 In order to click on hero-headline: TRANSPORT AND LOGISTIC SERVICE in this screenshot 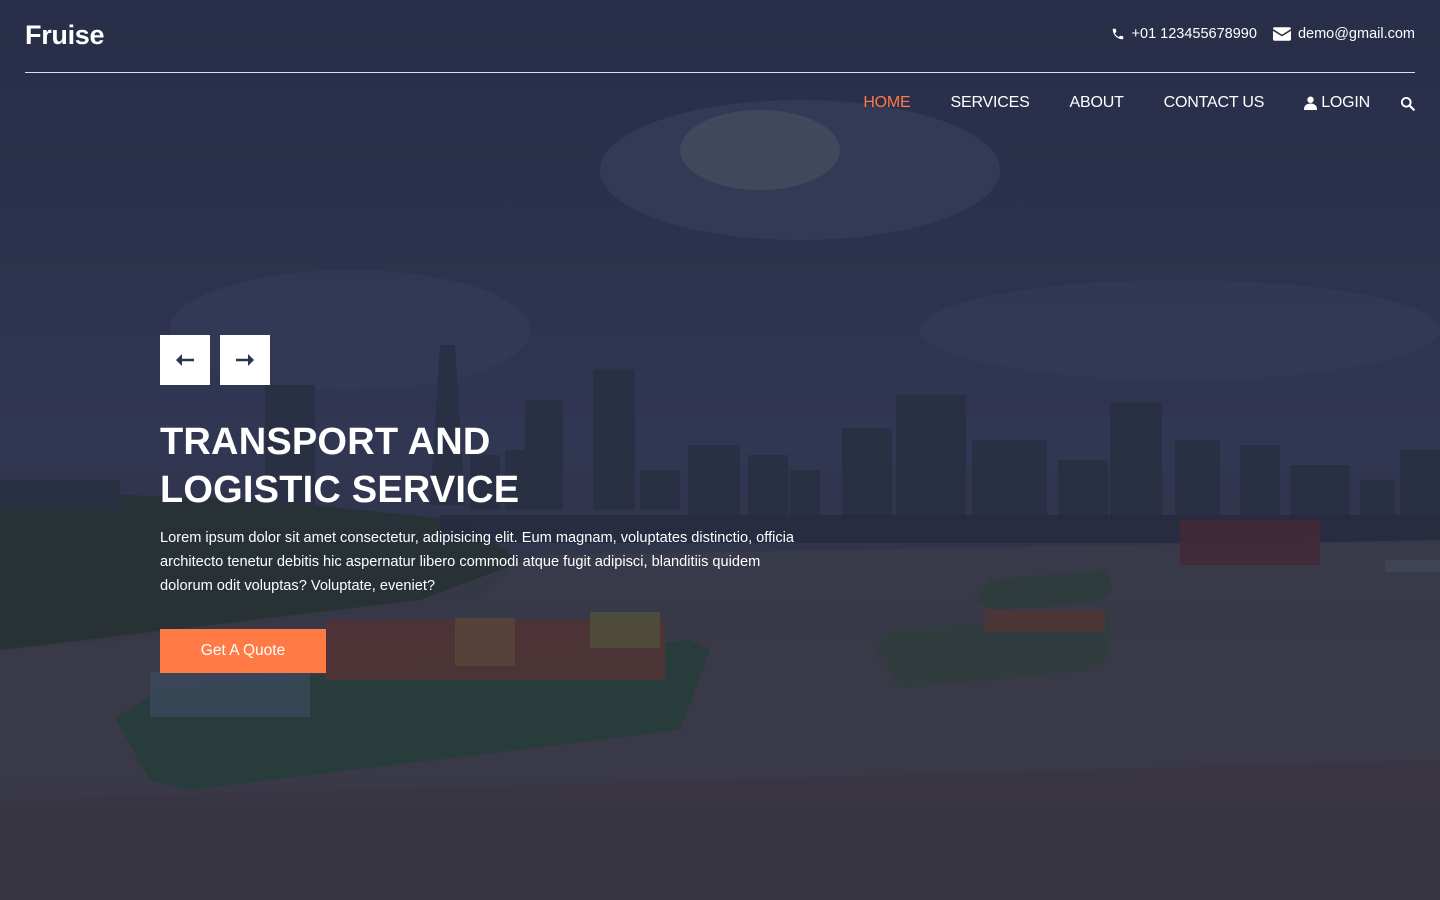, I will do `click(339, 466)`.